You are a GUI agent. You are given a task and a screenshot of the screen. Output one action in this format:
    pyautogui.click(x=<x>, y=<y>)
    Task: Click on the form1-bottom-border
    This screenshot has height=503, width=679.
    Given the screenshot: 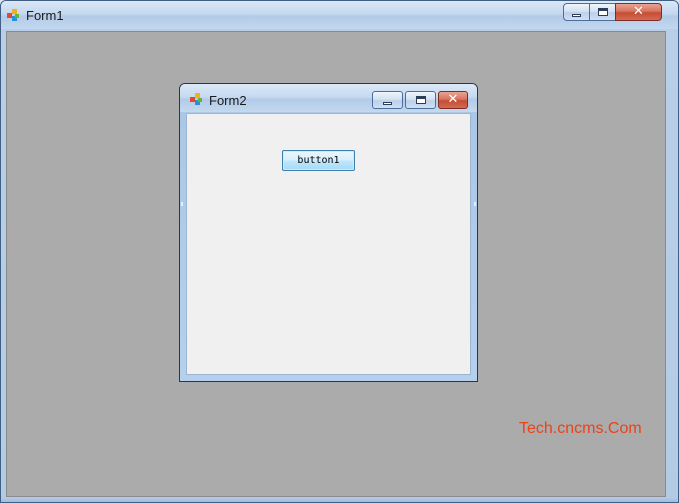 What is the action you would take?
    pyautogui.click(x=339, y=499)
    